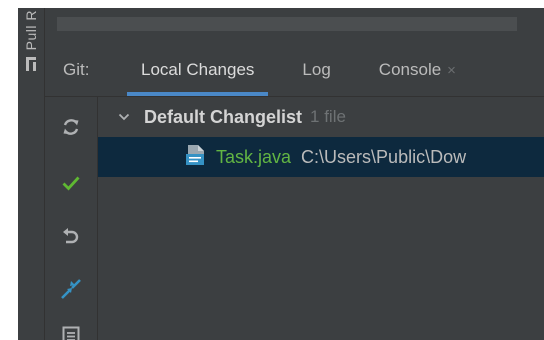 The image size is (544, 340). I want to click on changelist-name: Default Changelist, so click(223, 116).